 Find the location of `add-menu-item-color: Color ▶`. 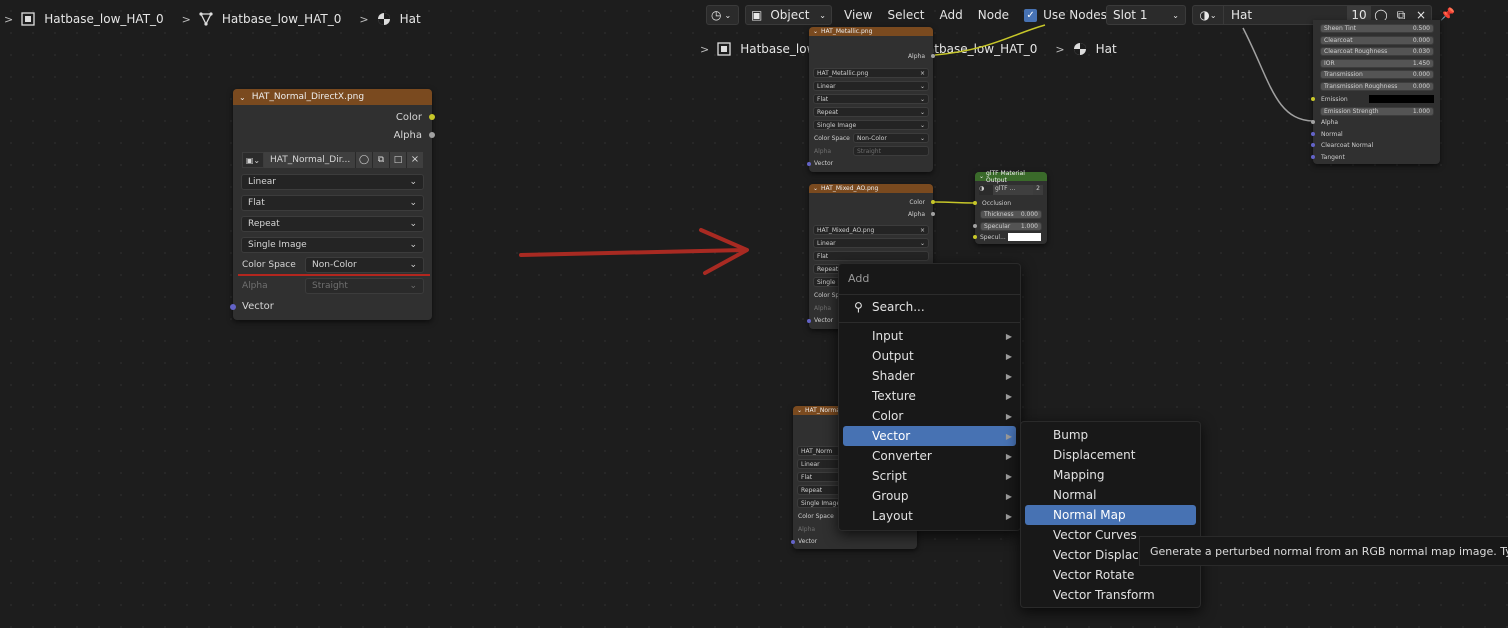

add-menu-item-color: Color ▶ is located at coordinates (929, 416).